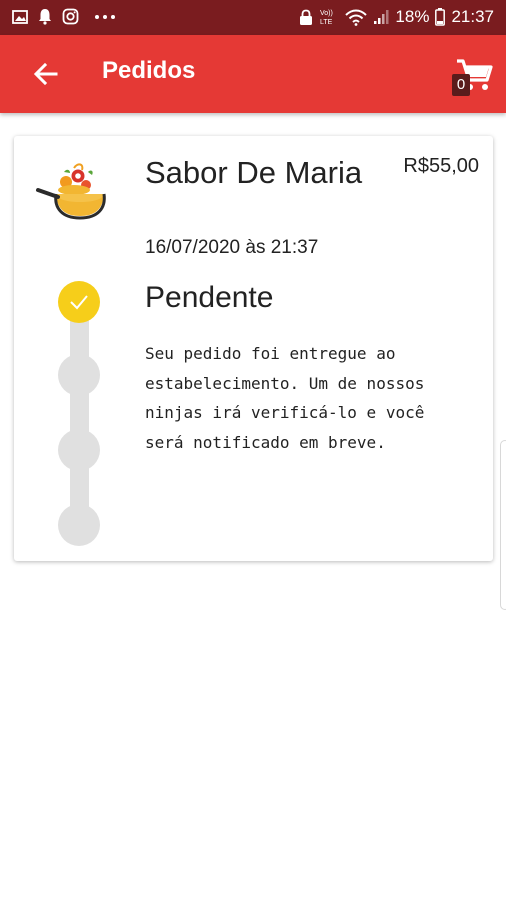 The height and width of the screenshot is (900, 506). What do you see at coordinates (79, 450) in the screenshot?
I see `step-3-pending` at bounding box center [79, 450].